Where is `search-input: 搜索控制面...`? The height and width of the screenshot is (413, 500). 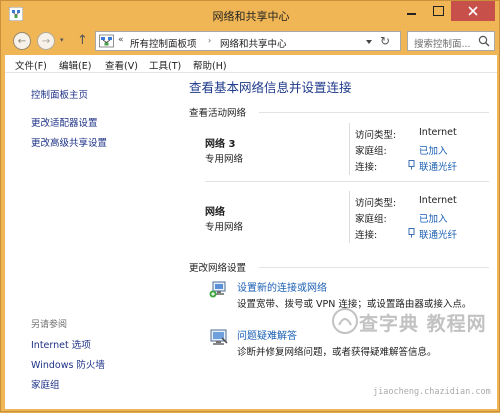
search-input: 搜索控制面... is located at coordinates (451, 41).